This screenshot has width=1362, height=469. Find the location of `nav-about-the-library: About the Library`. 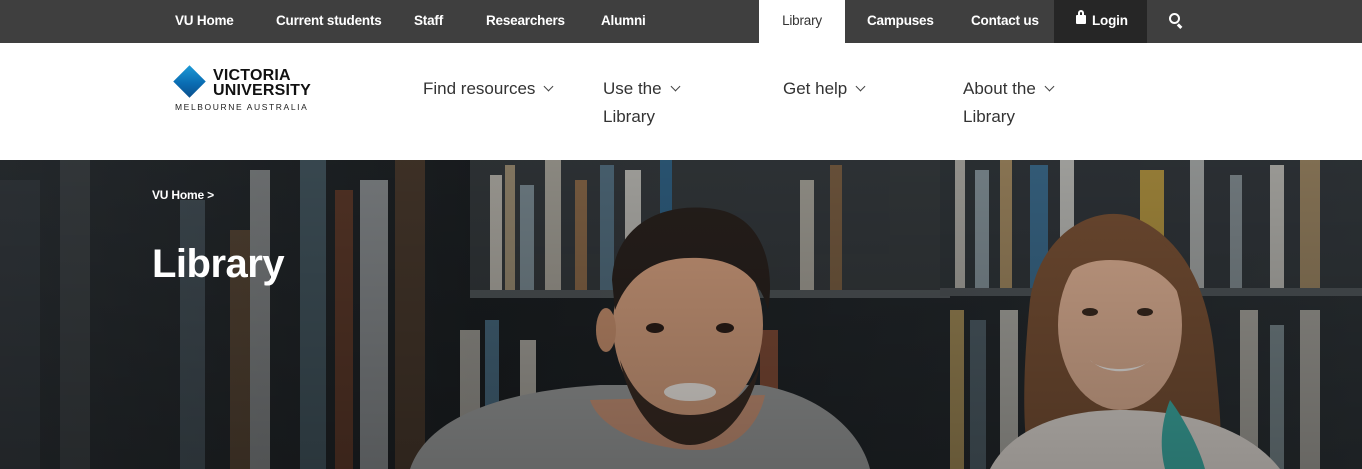

nav-about-the-library: About the Library is located at coordinates (1023, 103).